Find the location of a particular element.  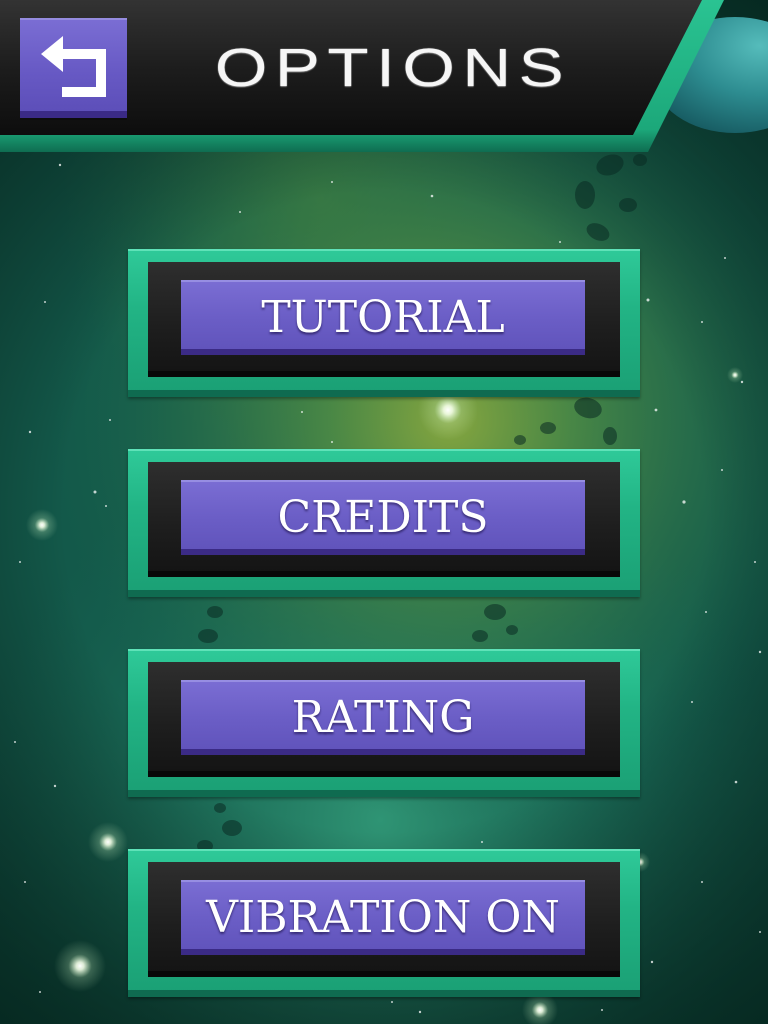

button-frame: VIBRATION ON is located at coordinates (384, 923).